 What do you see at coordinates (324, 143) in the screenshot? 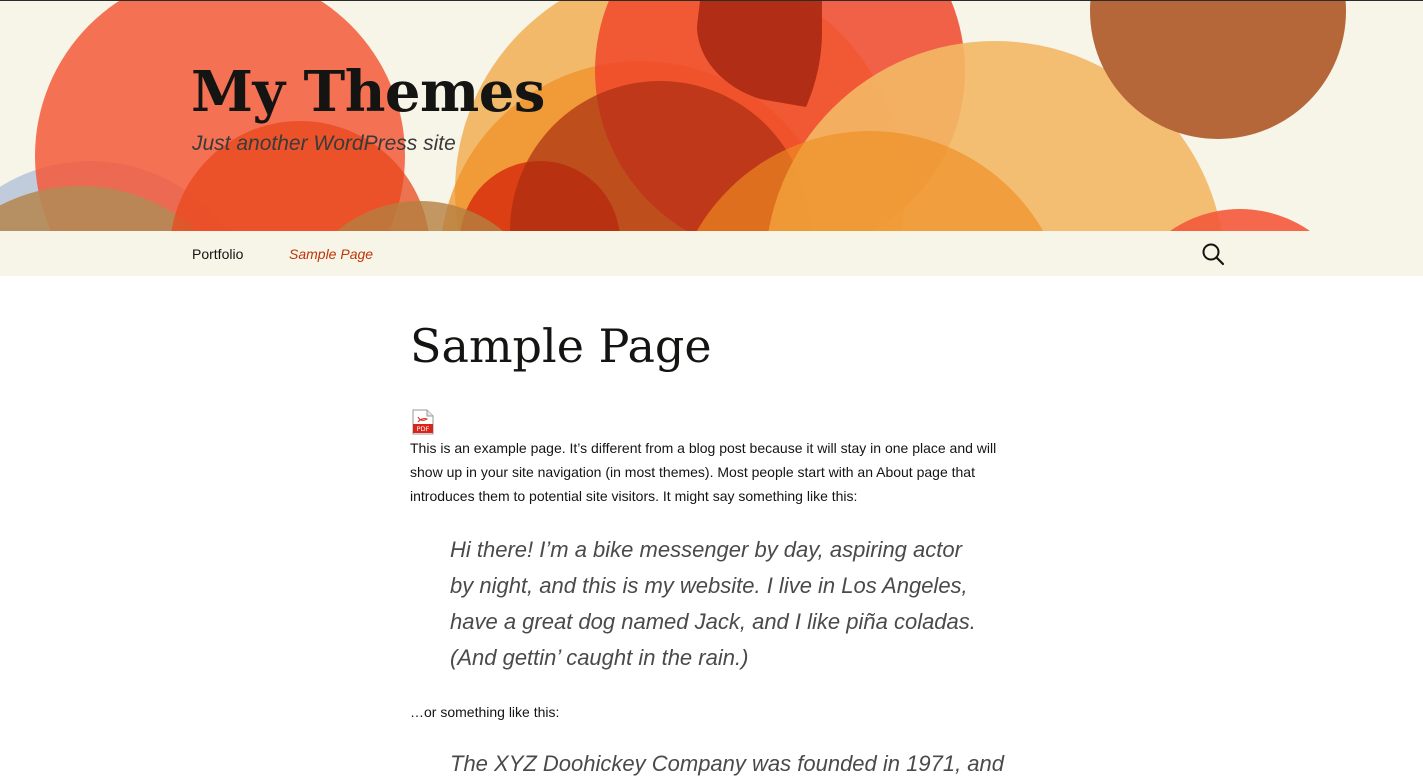
I see `site-description: Just another WordPress site` at bounding box center [324, 143].